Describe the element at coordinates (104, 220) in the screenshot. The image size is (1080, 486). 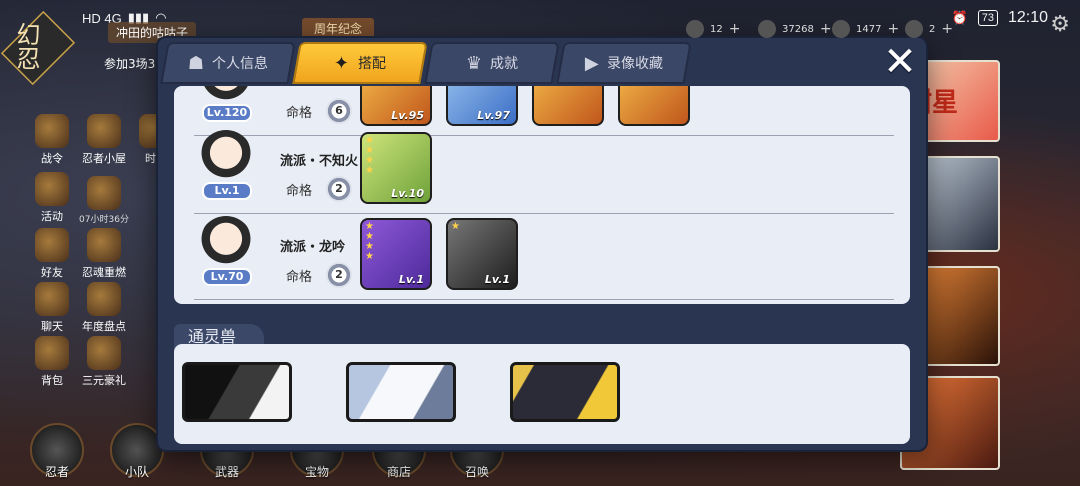
I see `side-item-timer: 07小时36分` at that location.